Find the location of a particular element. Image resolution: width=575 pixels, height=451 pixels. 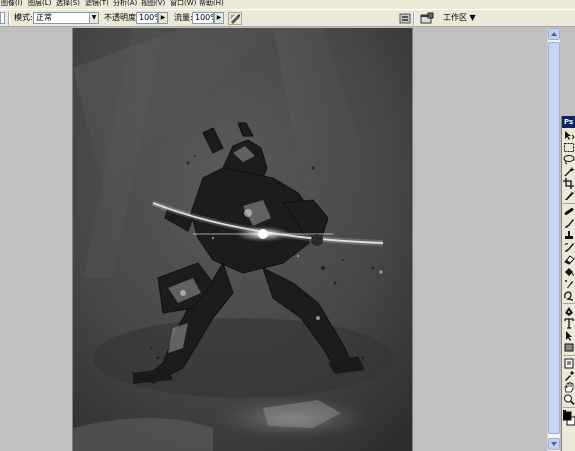

menu-filter: 滤镜(T) is located at coordinates (97, 4).